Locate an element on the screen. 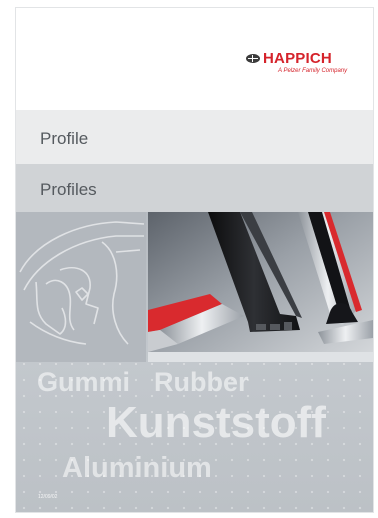  brand-tagline: A Pelzer Family Company is located at coordinates (313, 71).